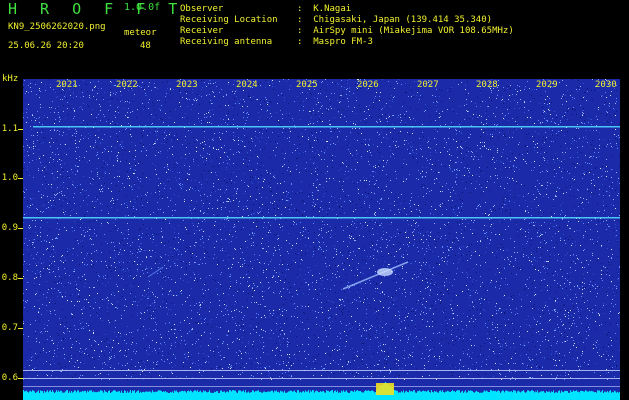  I want to click on y-axis-unit: kHz, so click(10, 79).